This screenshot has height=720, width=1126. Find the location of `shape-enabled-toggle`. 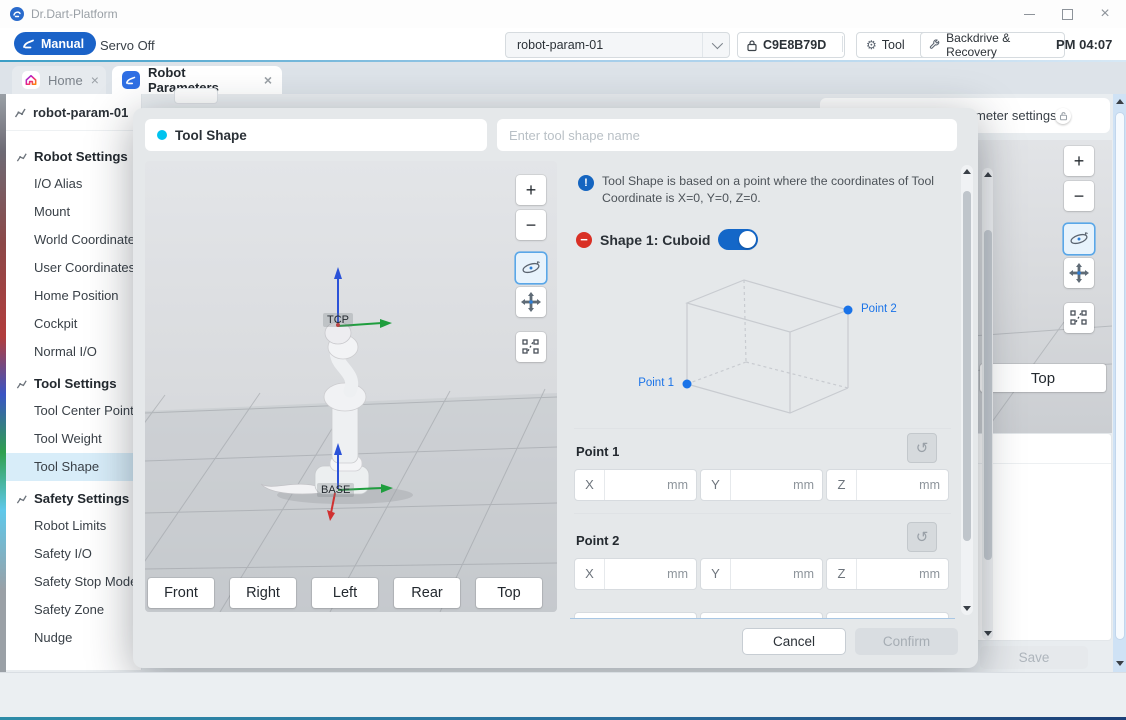

shape-enabled-toggle is located at coordinates (738, 239).